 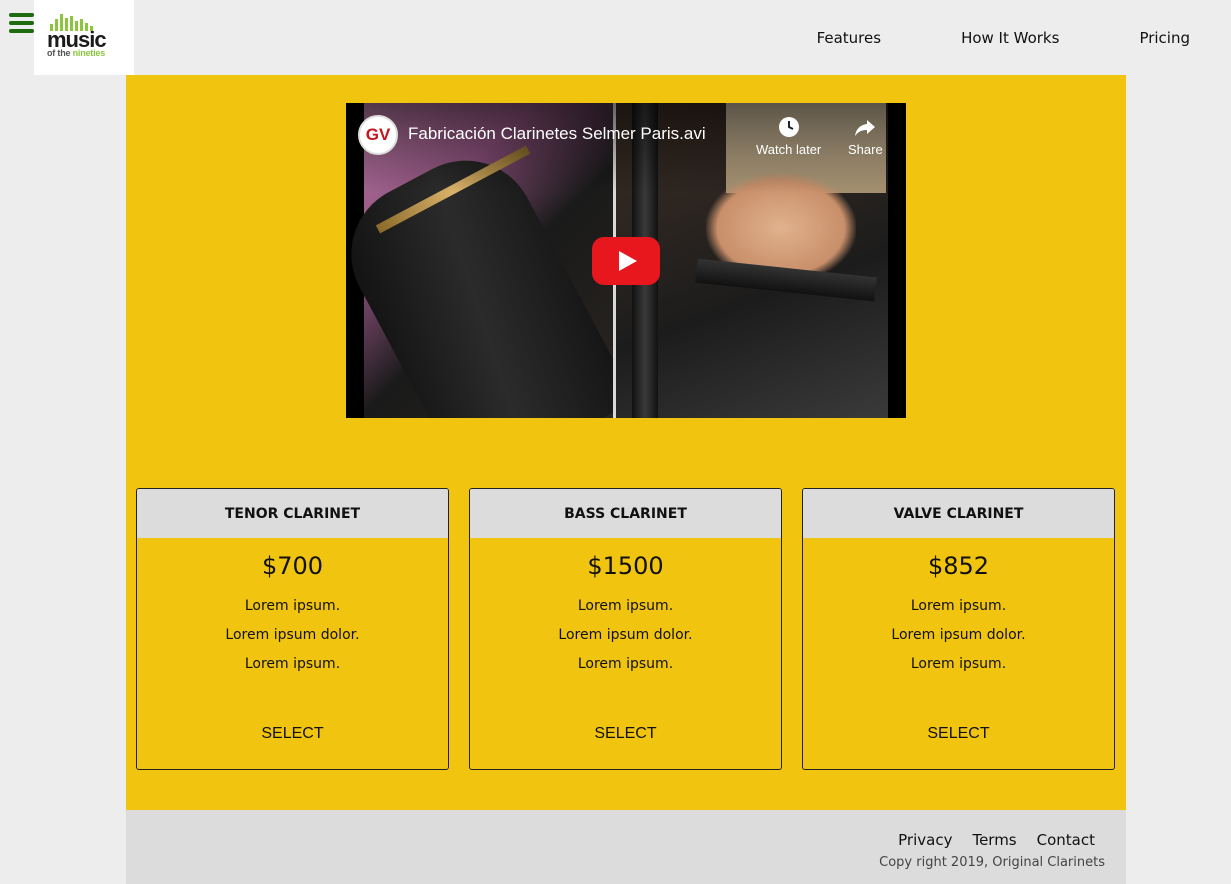 I want to click on clock-icon, so click(x=788, y=127).